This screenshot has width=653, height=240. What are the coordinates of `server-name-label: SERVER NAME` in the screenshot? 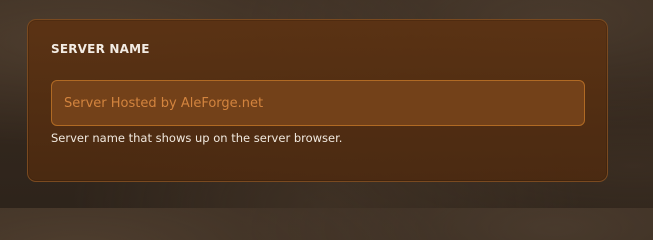 It's located at (100, 49).